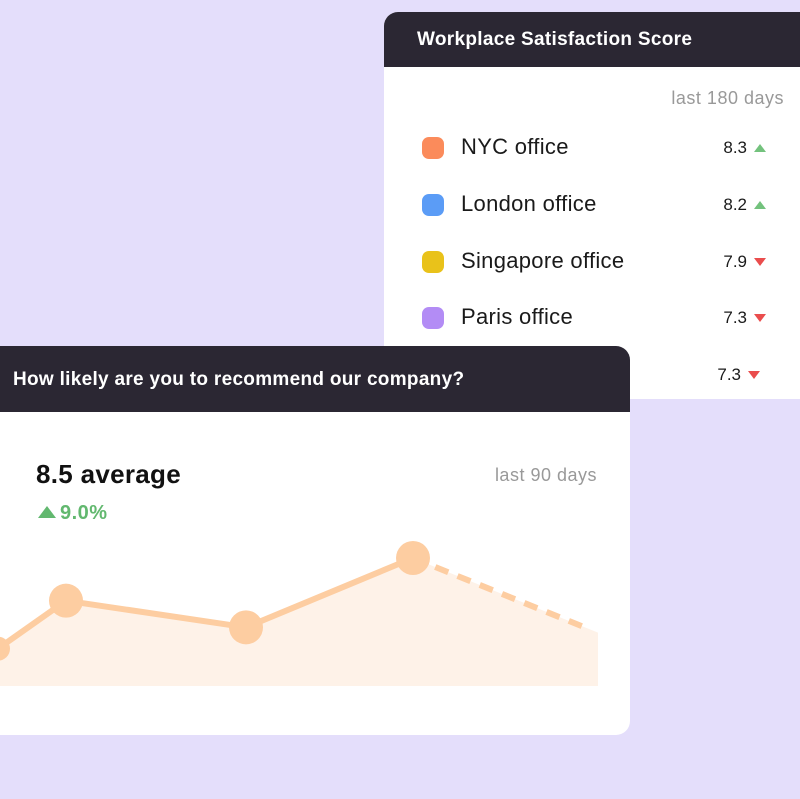 This screenshot has width=800, height=799. Describe the element at coordinates (543, 260) in the screenshot. I see `office-name: Singapore office` at that location.